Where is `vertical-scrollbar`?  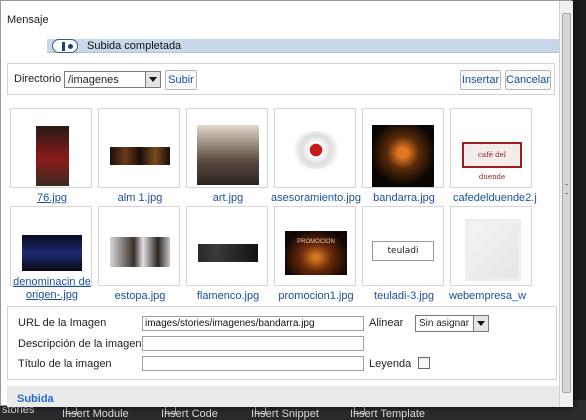 vertical-scrollbar is located at coordinates (566, 204).